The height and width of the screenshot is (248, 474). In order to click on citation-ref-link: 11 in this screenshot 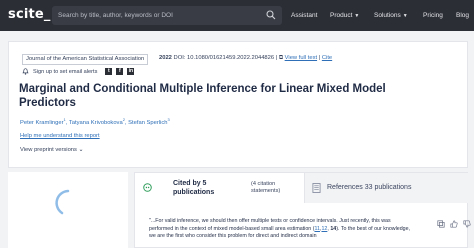, I will do `click(317, 229)`.